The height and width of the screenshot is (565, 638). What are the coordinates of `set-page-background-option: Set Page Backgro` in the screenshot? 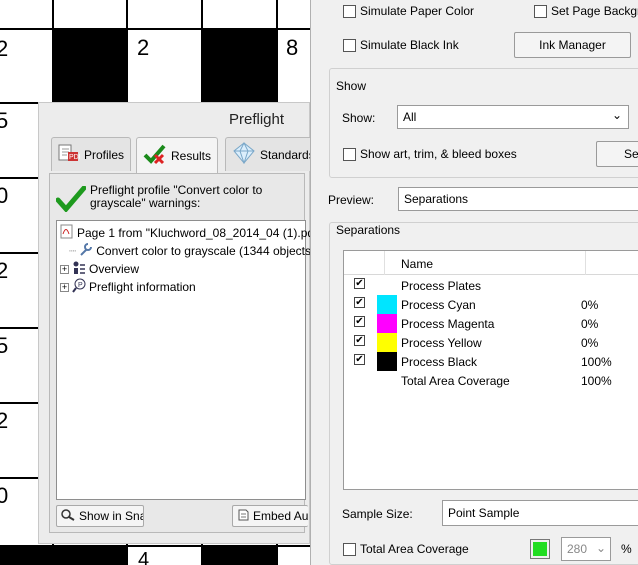 It's located at (586, 11).